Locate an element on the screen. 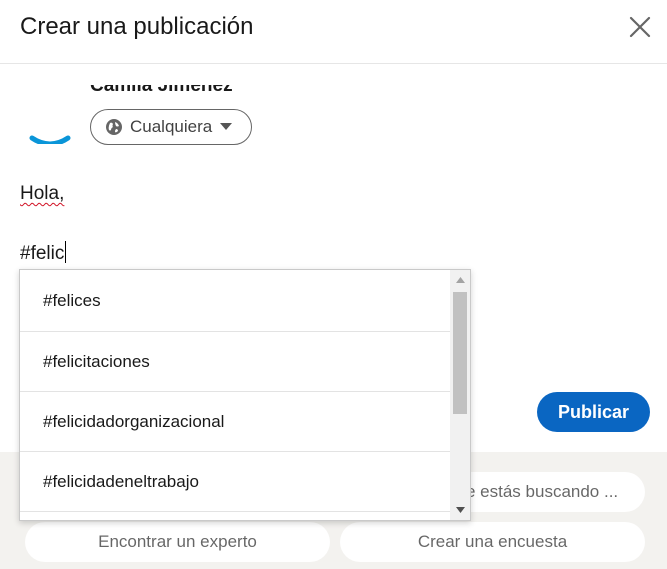  author-name: Camila Jiménez is located at coordinates (161, 90).